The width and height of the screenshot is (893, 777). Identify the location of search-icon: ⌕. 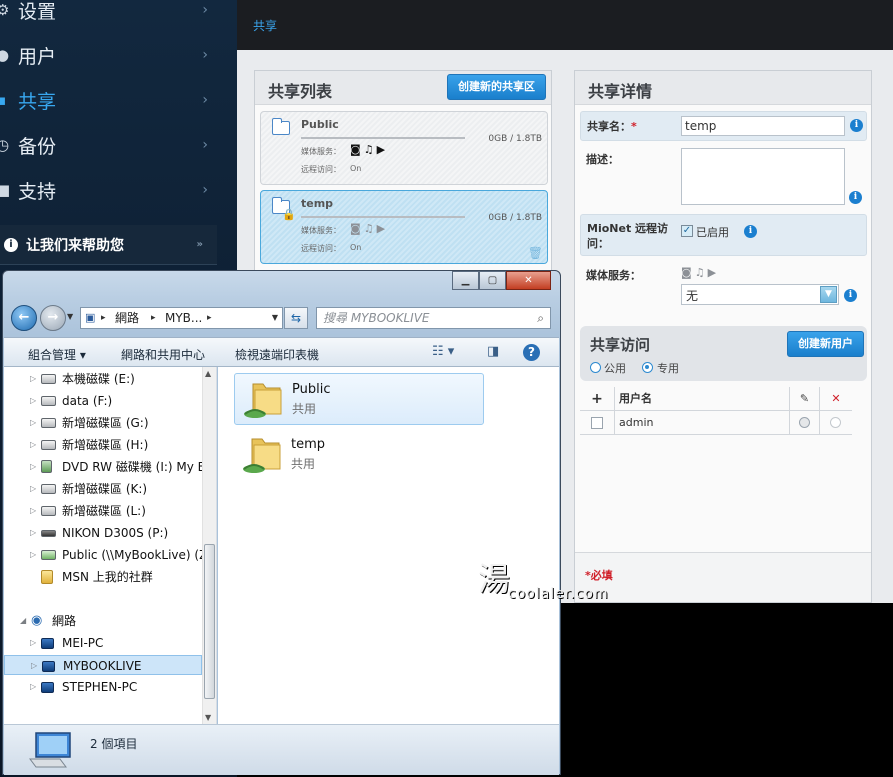
(540, 318).